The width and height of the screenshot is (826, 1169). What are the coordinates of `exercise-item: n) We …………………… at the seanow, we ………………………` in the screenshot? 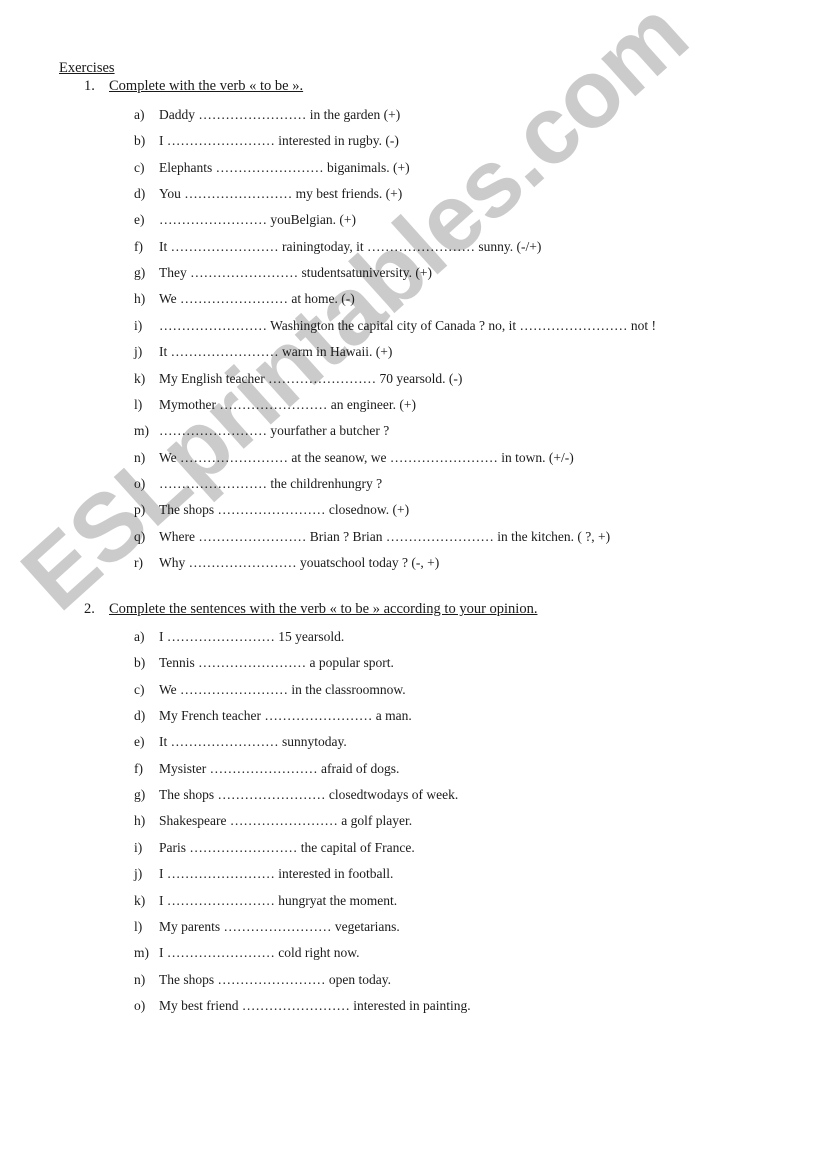 It's located at (354, 458).